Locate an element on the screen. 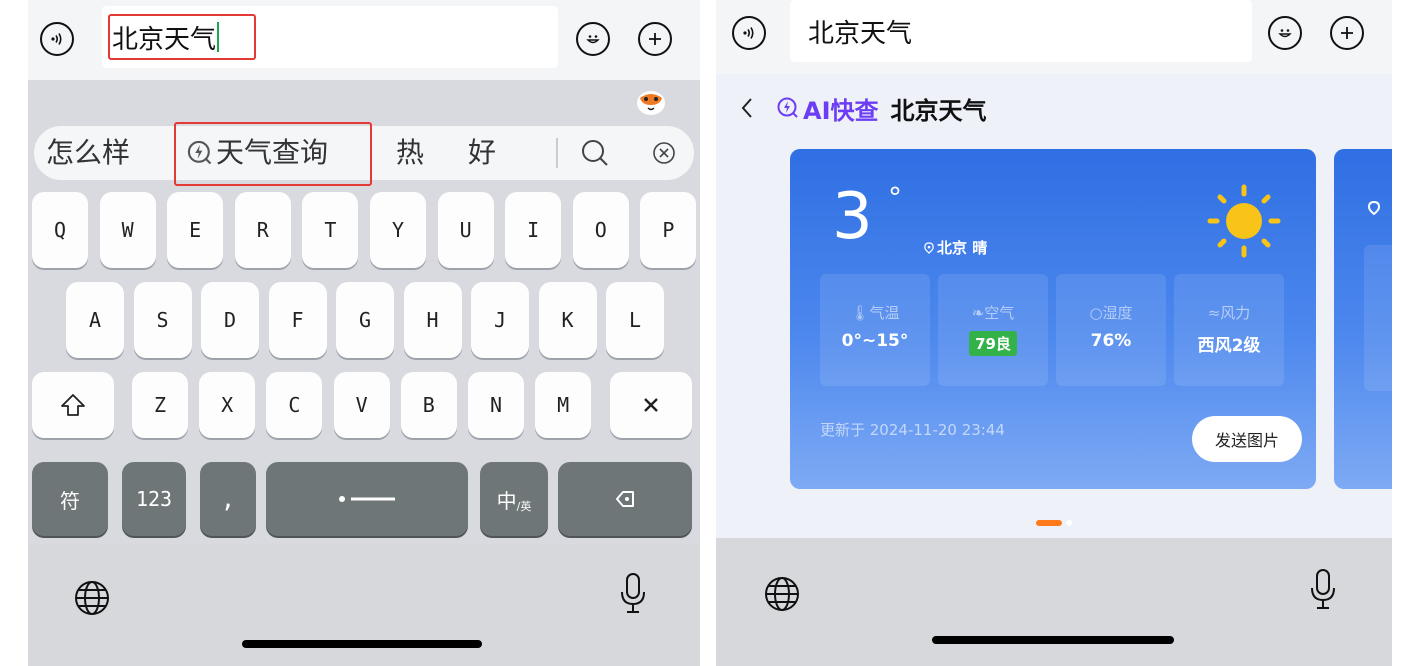 The width and height of the screenshot is (1412, 666). shift-key is located at coordinates (73, 405).